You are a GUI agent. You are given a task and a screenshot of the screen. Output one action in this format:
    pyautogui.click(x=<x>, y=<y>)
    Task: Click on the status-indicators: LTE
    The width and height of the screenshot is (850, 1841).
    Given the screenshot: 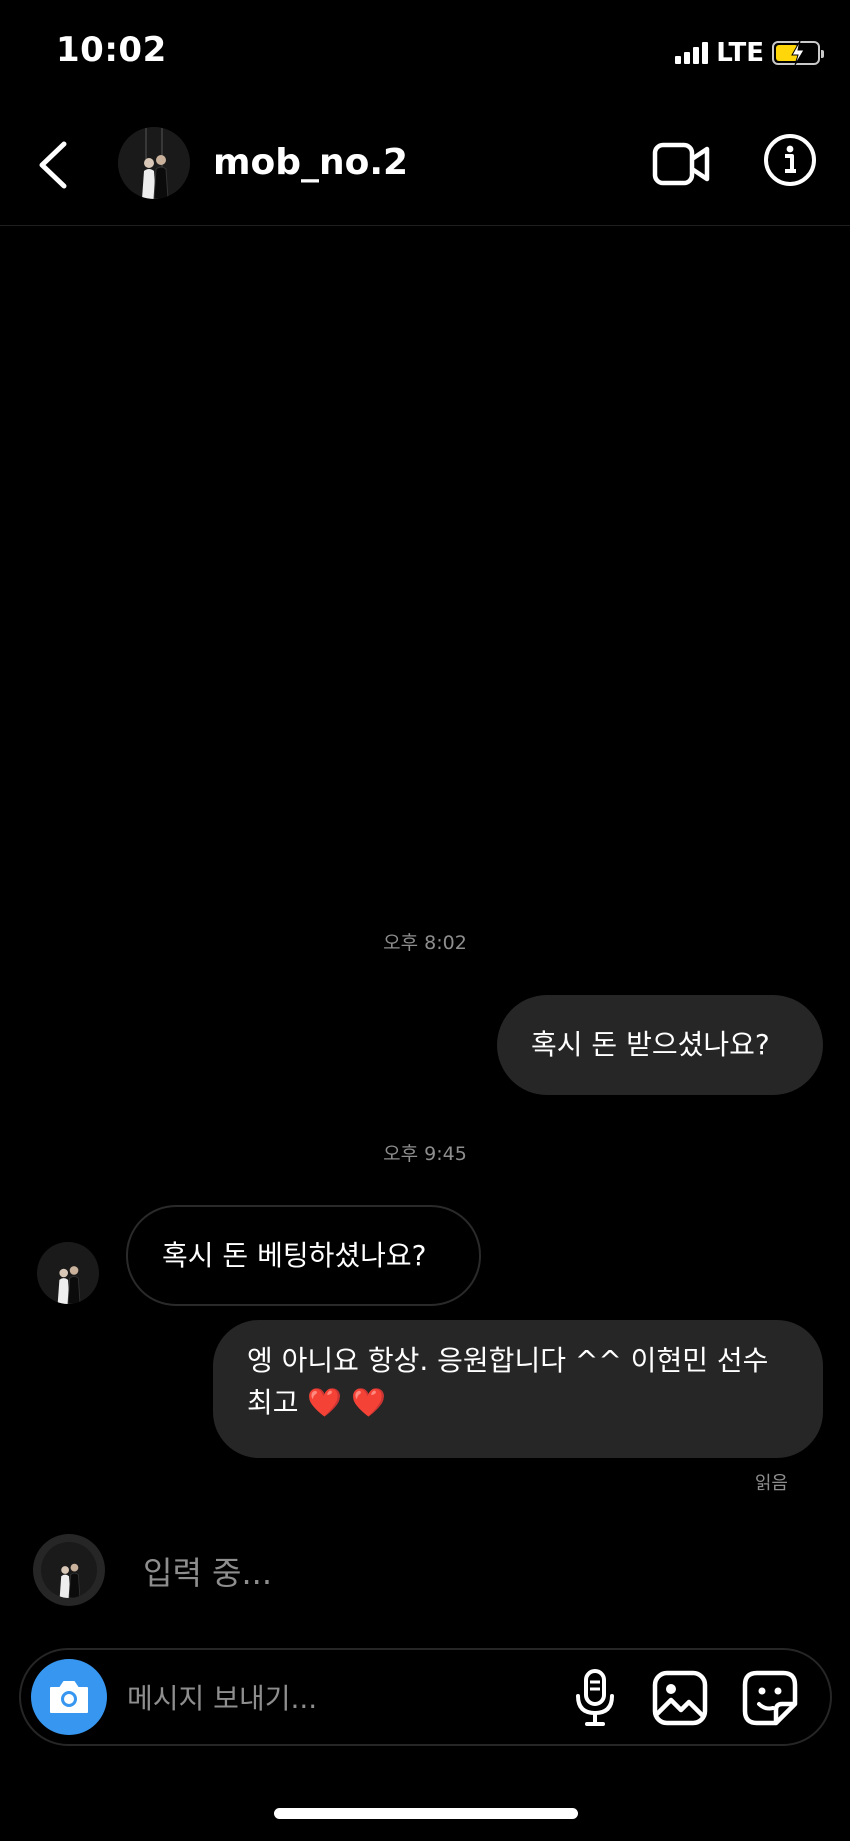 What is the action you would take?
    pyautogui.click(x=749, y=53)
    